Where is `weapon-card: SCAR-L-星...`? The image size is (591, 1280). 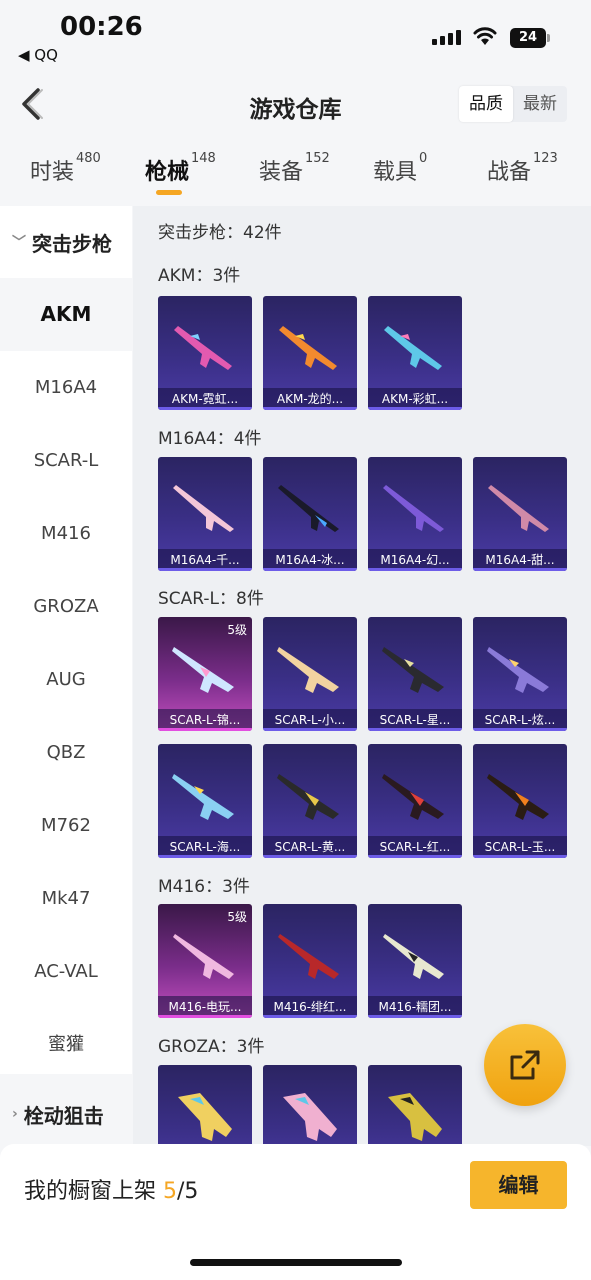
weapon-card: SCAR-L-星... is located at coordinates (415, 674).